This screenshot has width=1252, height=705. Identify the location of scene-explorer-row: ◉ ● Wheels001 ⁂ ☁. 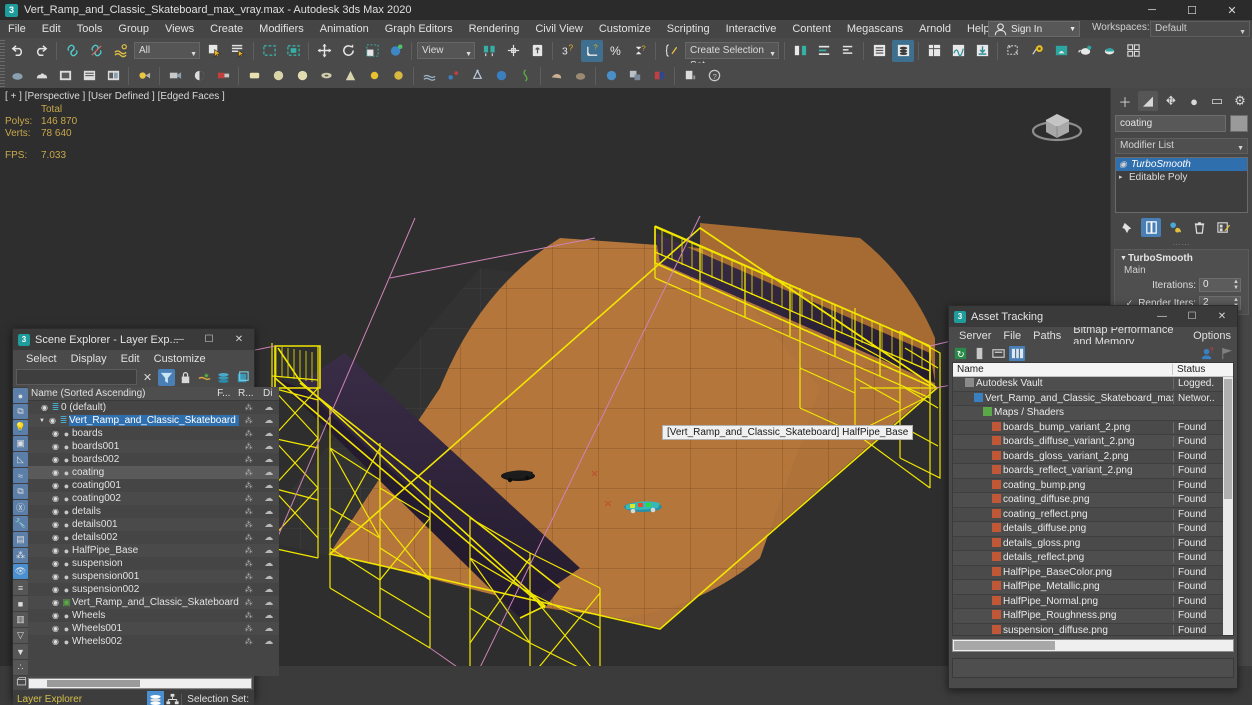
(153, 628).